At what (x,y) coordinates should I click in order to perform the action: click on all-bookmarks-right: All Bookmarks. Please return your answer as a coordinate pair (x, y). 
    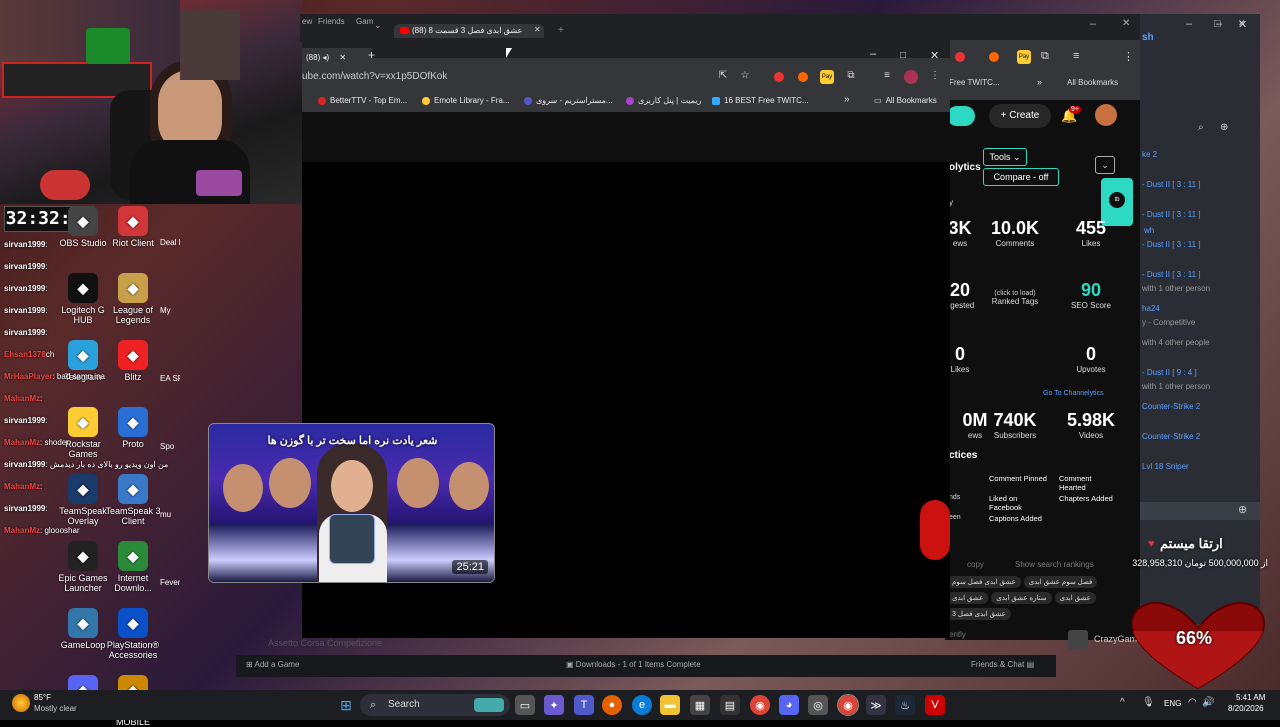
    Looking at the image, I should click on (1092, 82).